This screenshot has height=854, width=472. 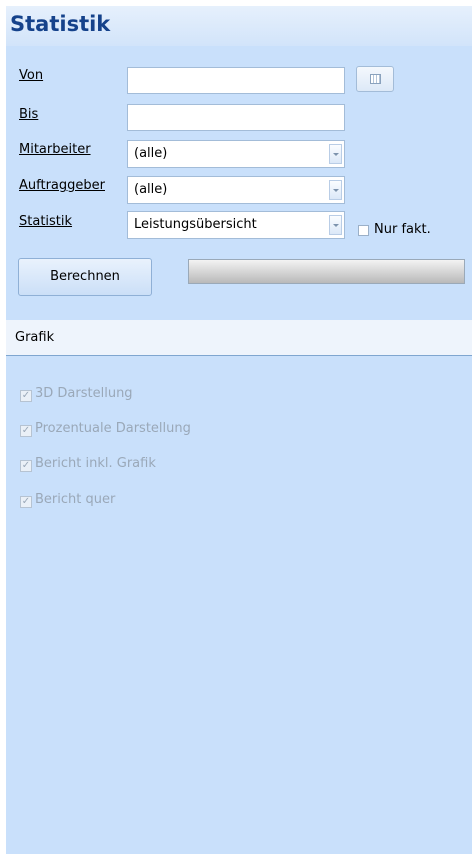 What do you see at coordinates (113, 428) in the screenshot?
I see `option-label: Prozentuale Darstellung` at bounding box center [113, 428].